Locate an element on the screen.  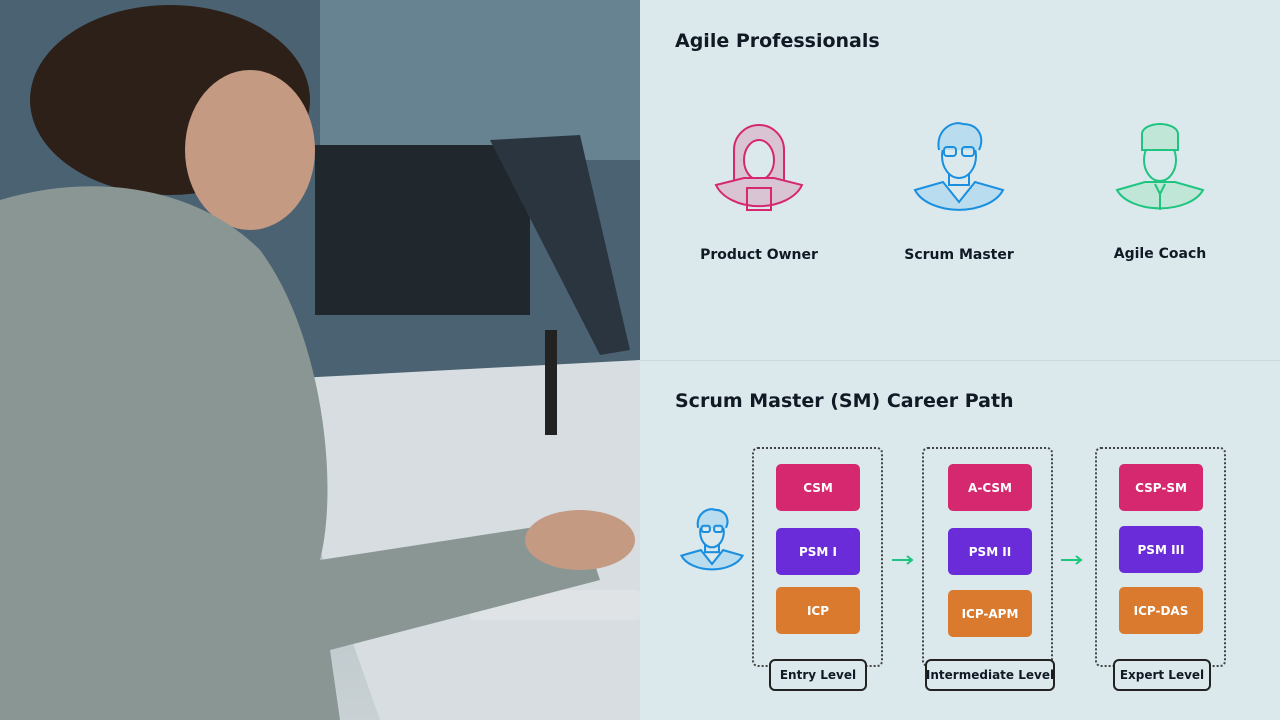
level-label: Intermediate Level is located at coordinates (990, 675).